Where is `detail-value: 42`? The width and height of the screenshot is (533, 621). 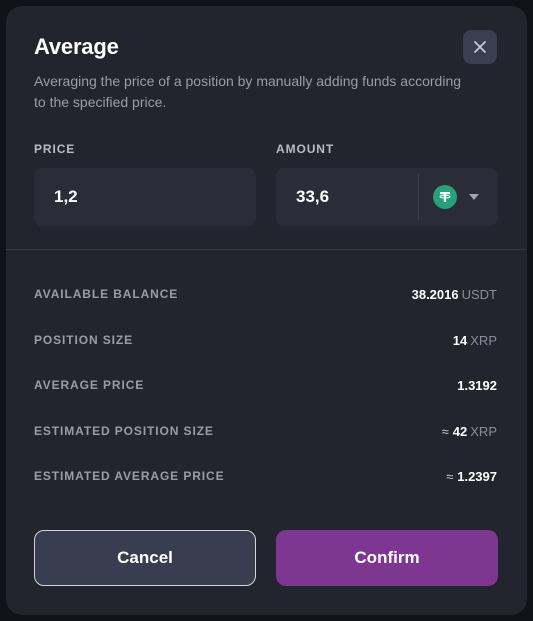
detail-value: 42 is located at coordinates (460, 431).